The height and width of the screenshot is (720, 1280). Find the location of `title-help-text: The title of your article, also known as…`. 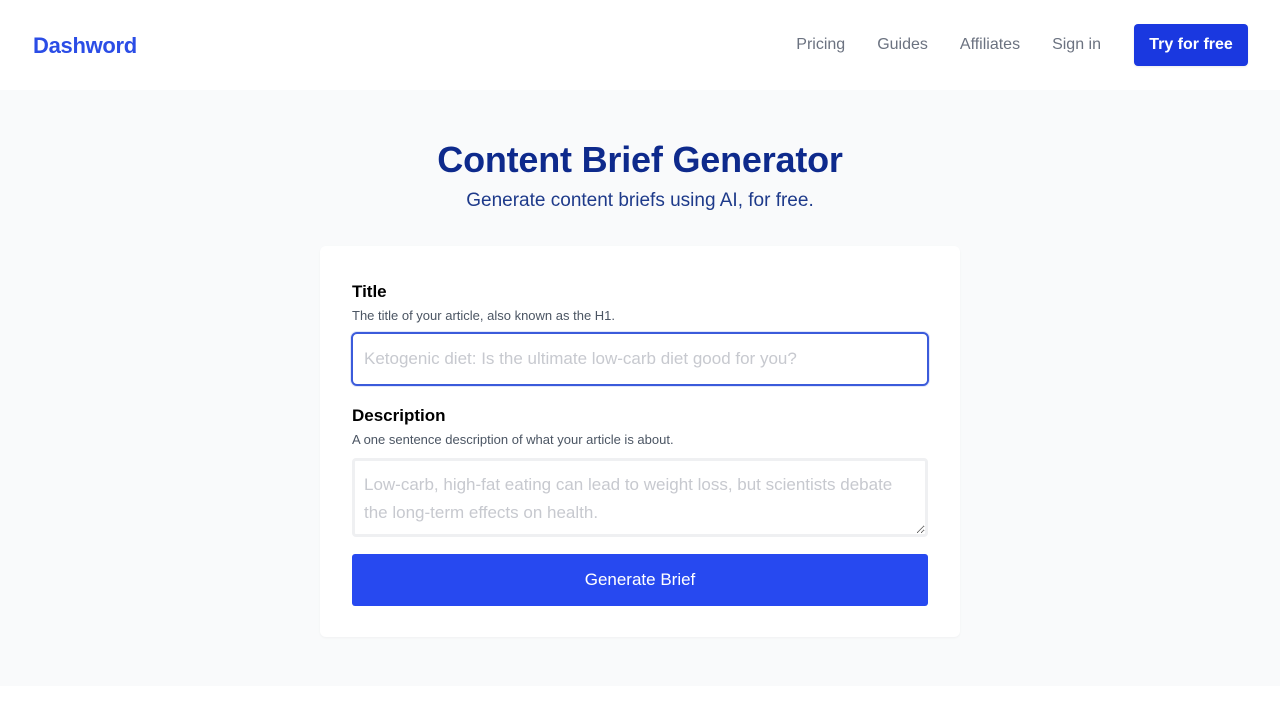

title-help-text: The title of your article, also known as… is located at coordinates (484, 315).